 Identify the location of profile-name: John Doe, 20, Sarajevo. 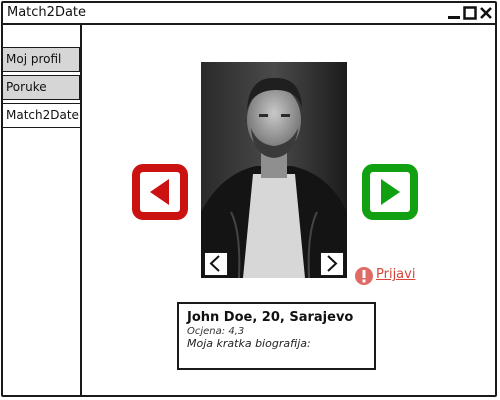
(270, 317).